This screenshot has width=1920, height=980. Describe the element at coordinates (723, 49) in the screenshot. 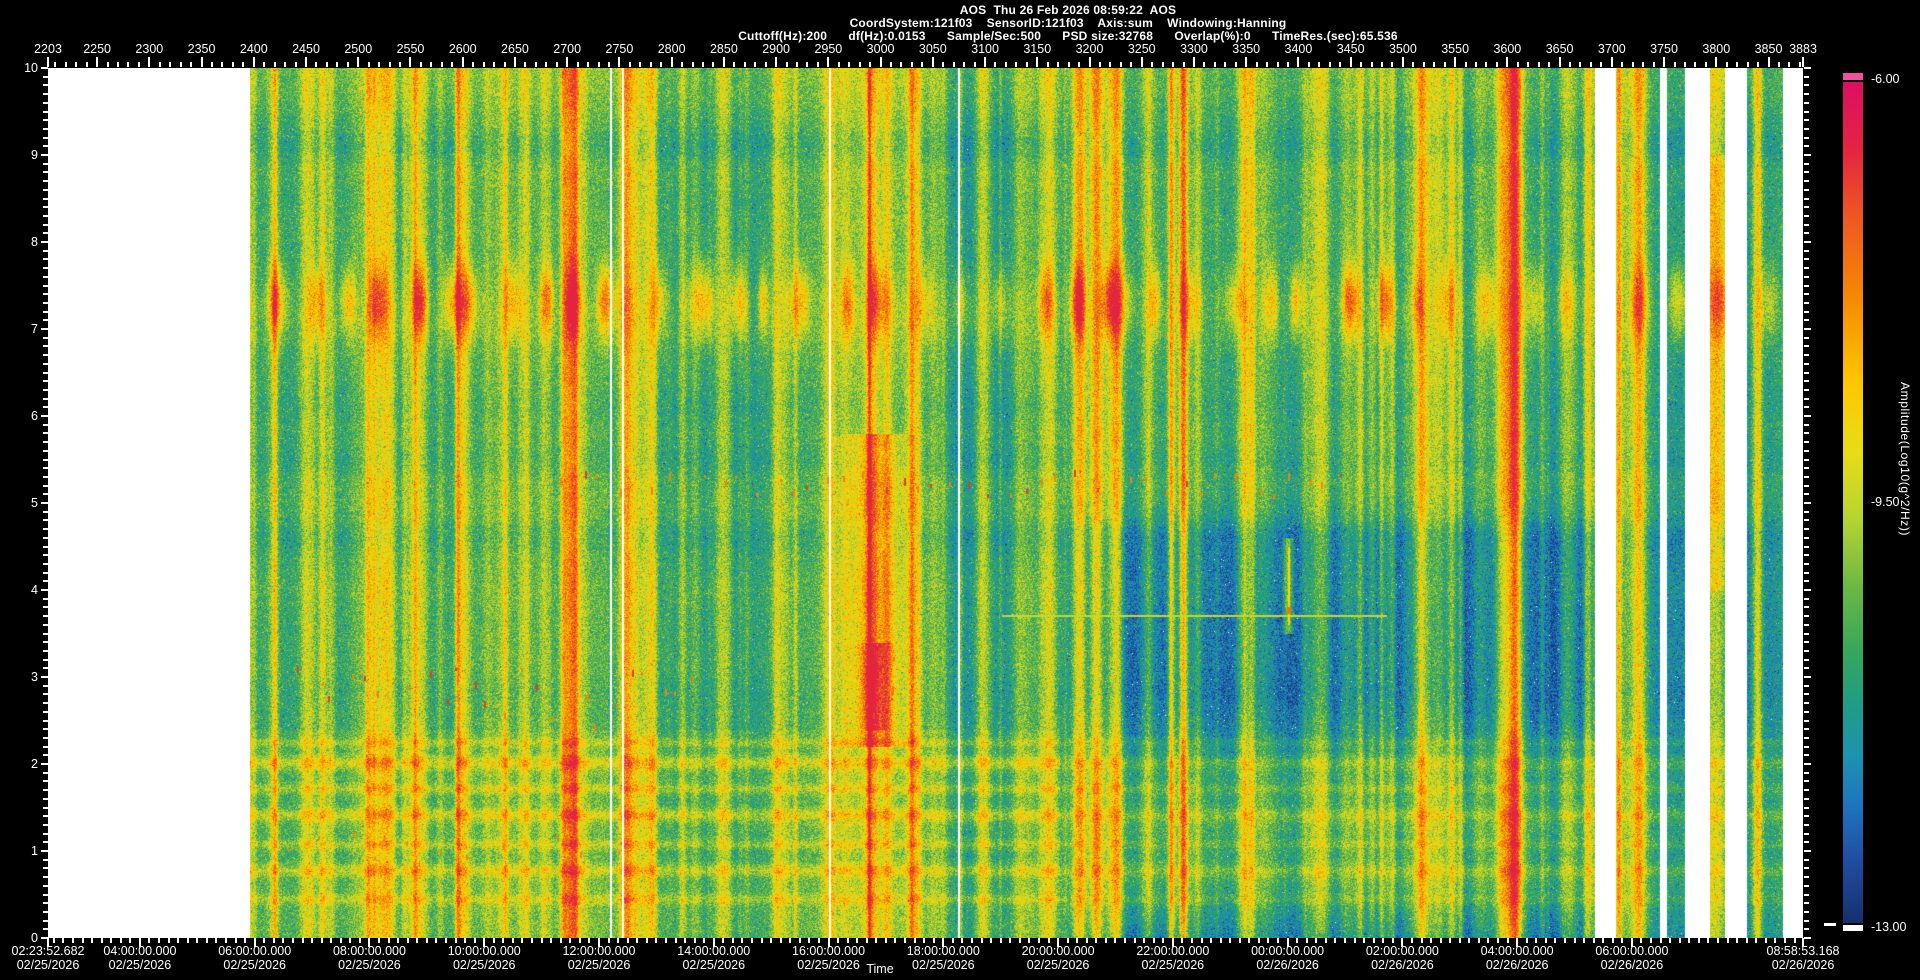

I see `top-axis-tick-label: 2850` at that location.